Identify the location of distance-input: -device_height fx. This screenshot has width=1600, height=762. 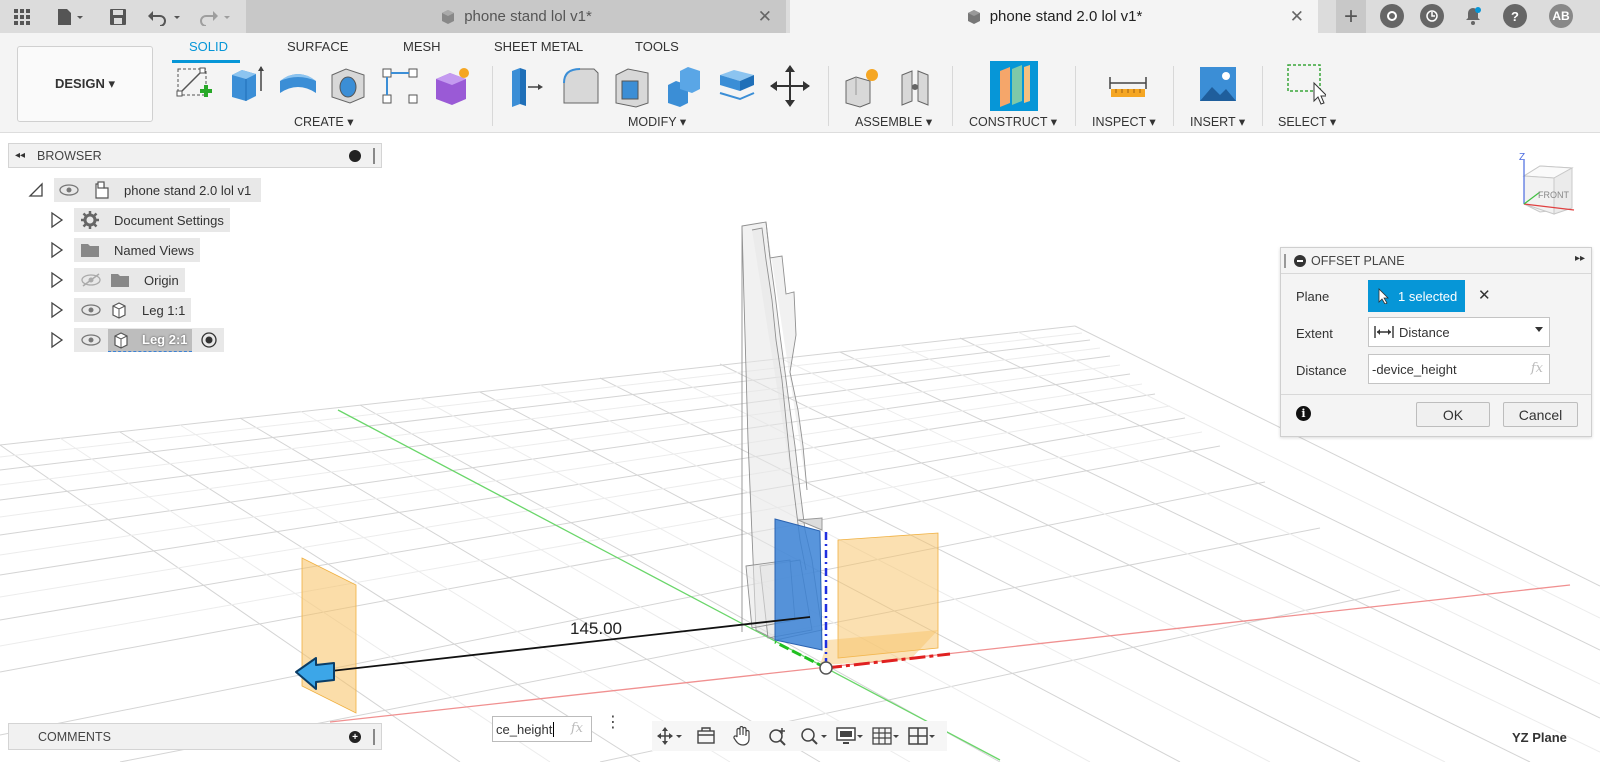
(1459, 369).